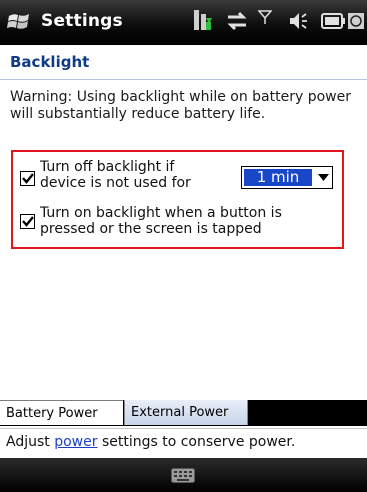 The image size is (367, 492). What do you see at coordinates (297, 21) in the screenshot?
I see `speaker-icon` at bounding box center [297, 21].